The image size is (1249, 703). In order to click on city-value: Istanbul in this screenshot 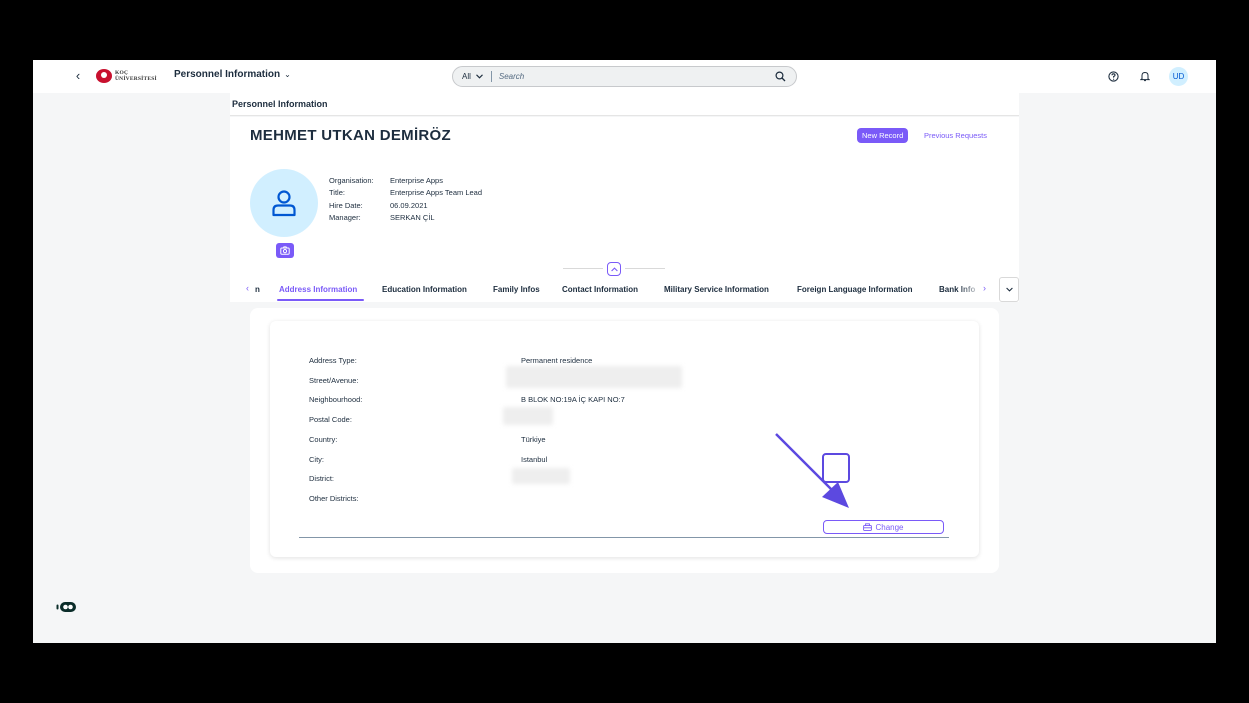, I will do `click(534, 459)`.